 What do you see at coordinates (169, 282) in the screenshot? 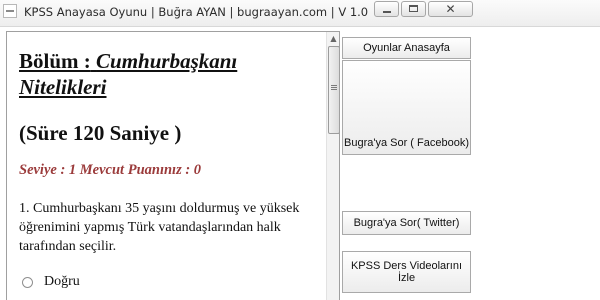
I see `option-true: Doğru` at bounding box center [169, 282].